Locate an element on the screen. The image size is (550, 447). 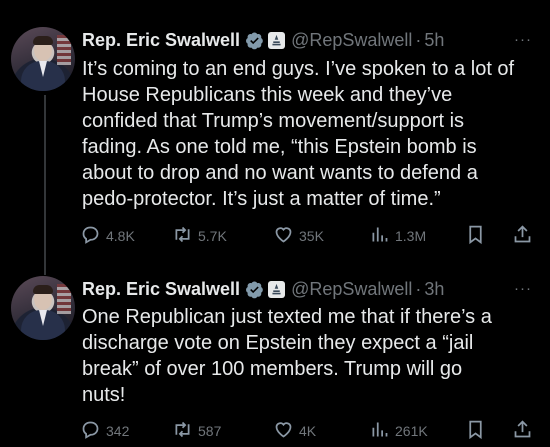
tweet-header: Rep. Eric Swalwell @RepSwalwell · 5h is located at coordinates (263, 40).